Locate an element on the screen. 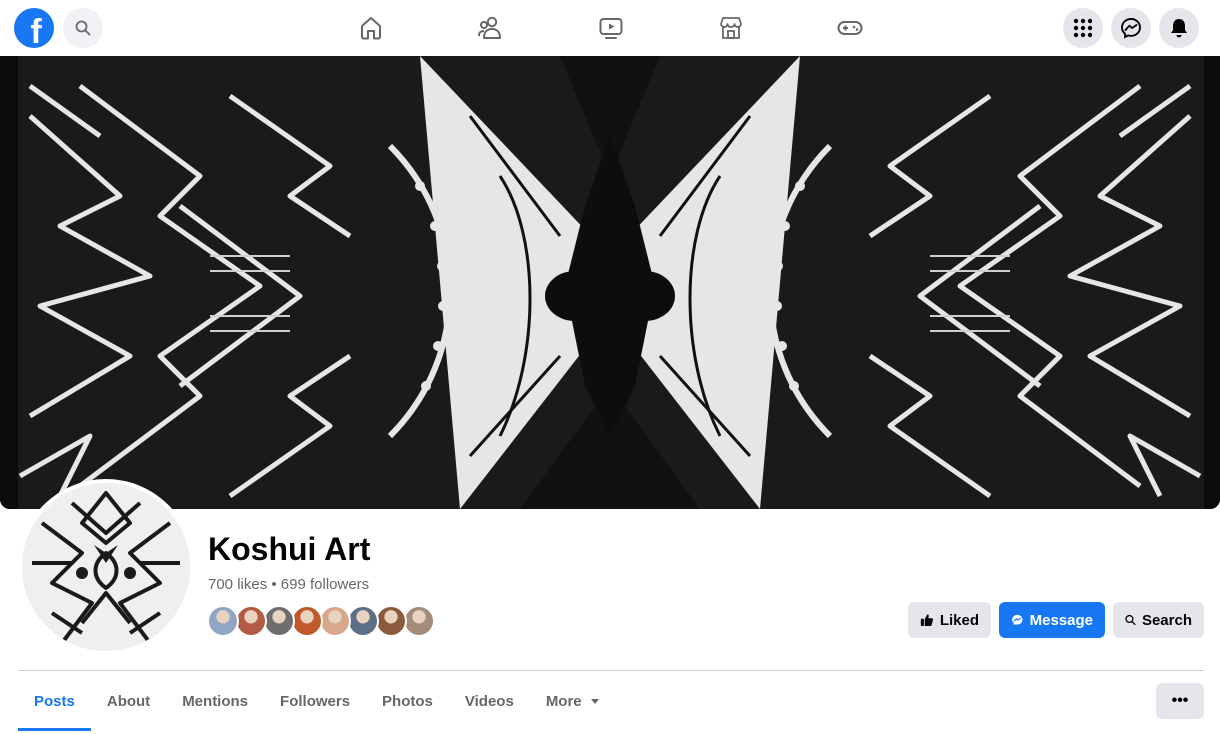 Image resolution: width=1220 pixels, height=734 pixels. tab-more: More is located at coordinates (573, 701).